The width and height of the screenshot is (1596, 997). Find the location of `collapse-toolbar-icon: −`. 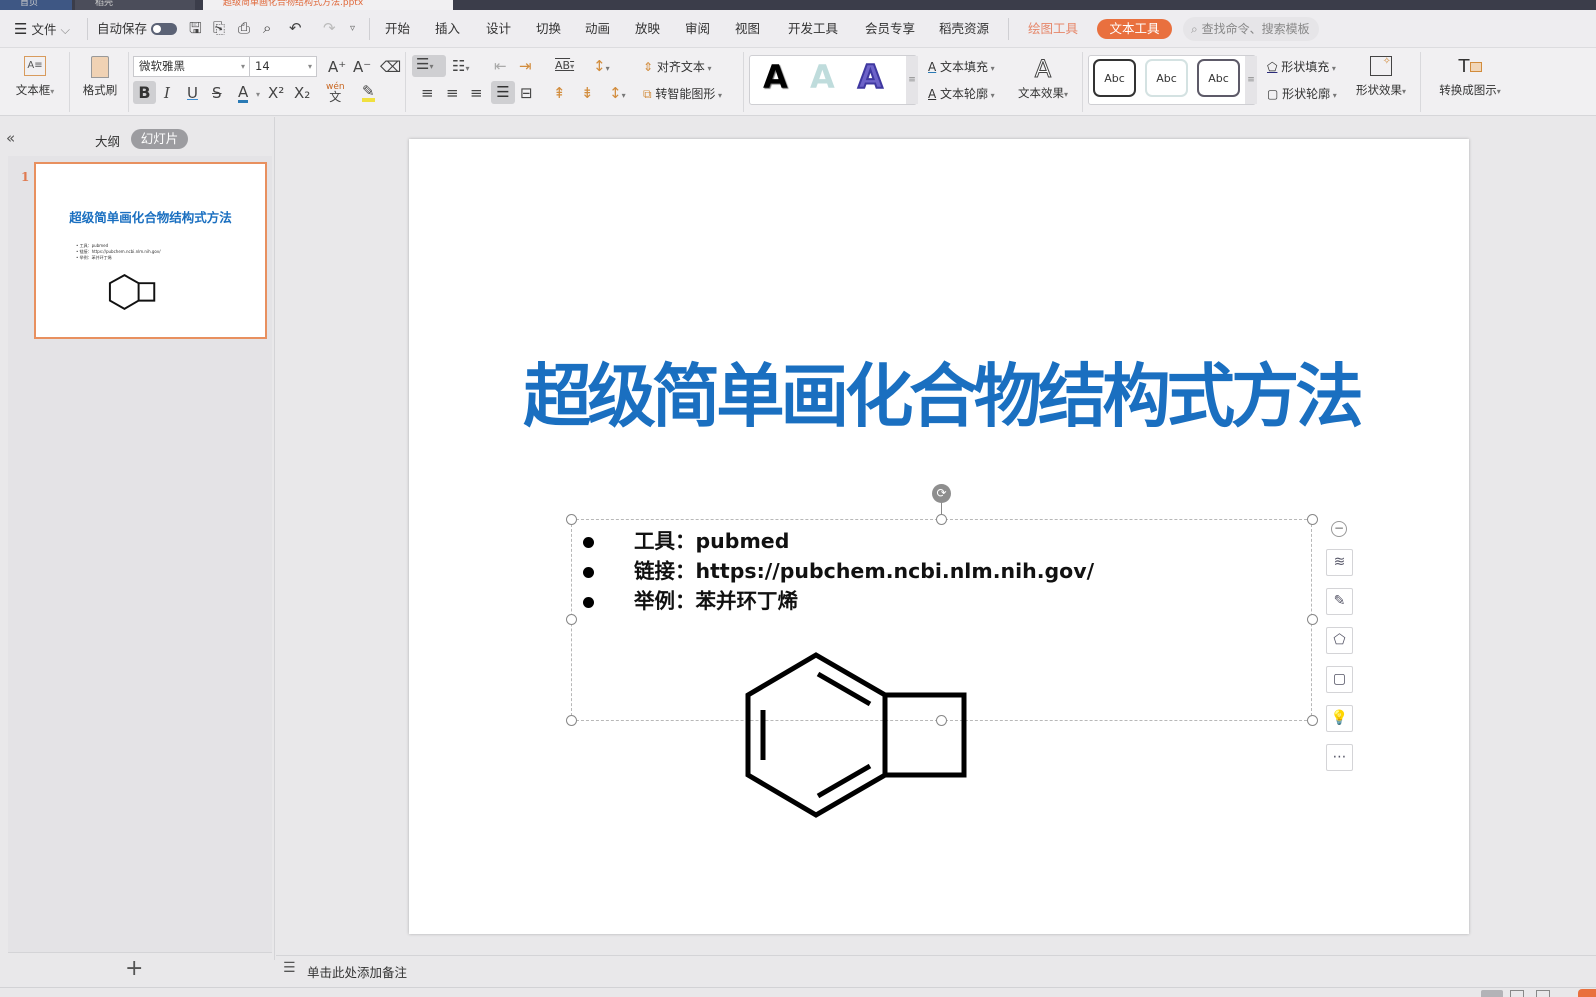

collapse-toolbar-icon: − is located at coordinates (1339, 529).